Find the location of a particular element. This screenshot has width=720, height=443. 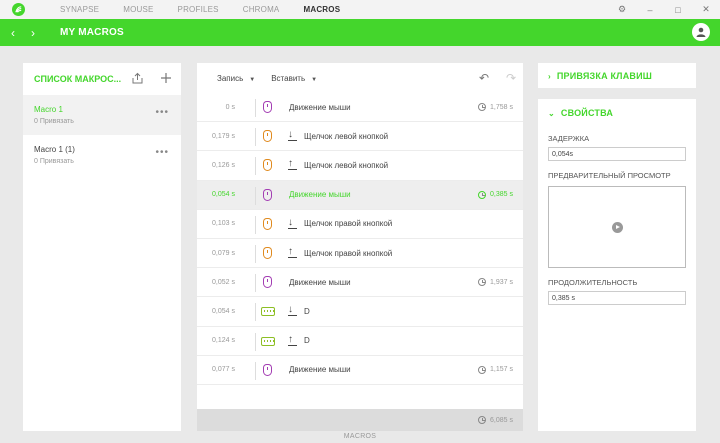

editor-toolbar: Запись ▼ Вставить ▼ ↶ ↷ is located at coordinates (360, 78).